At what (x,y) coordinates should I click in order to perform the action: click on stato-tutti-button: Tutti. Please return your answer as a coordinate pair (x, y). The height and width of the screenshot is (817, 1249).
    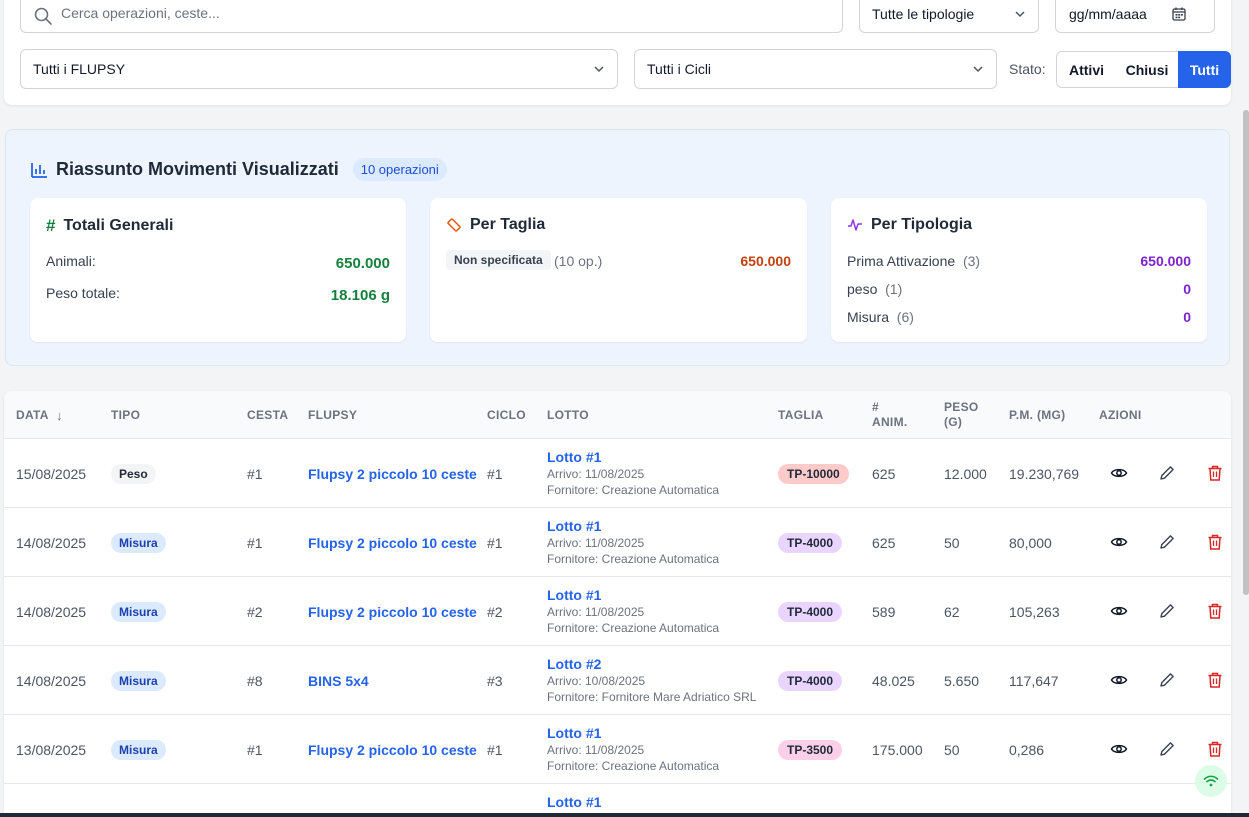
    Looking at the image, I should click on (1204, 69).